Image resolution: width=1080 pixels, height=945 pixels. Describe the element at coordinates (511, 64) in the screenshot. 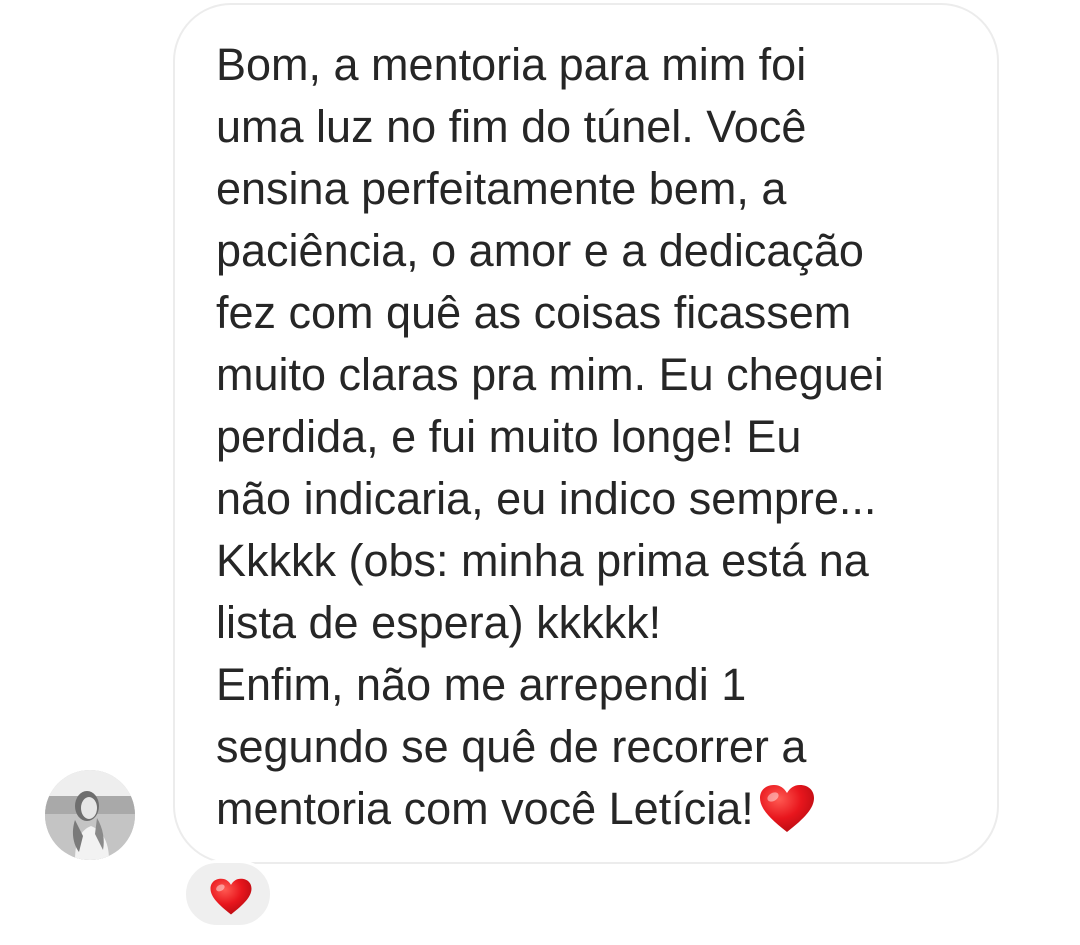

I see `message-line: Bom, a mentoria para mim foi` at that location.